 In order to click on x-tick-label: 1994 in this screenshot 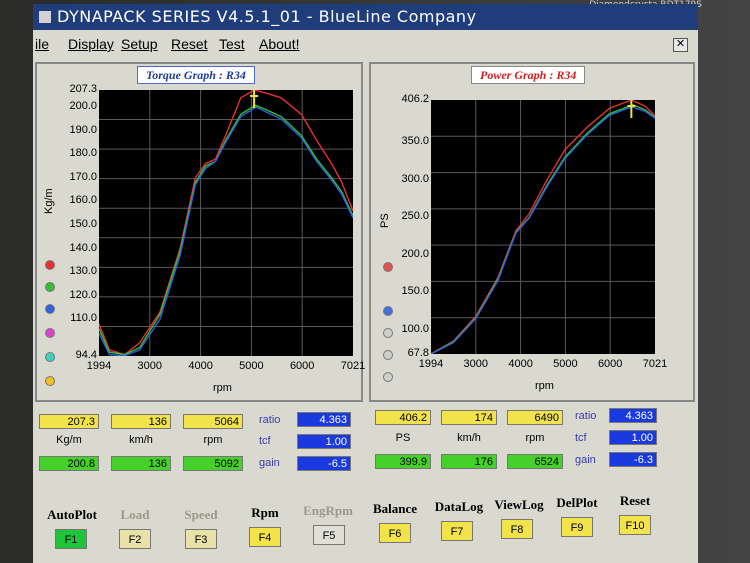, I will do `click(431, 364)`.